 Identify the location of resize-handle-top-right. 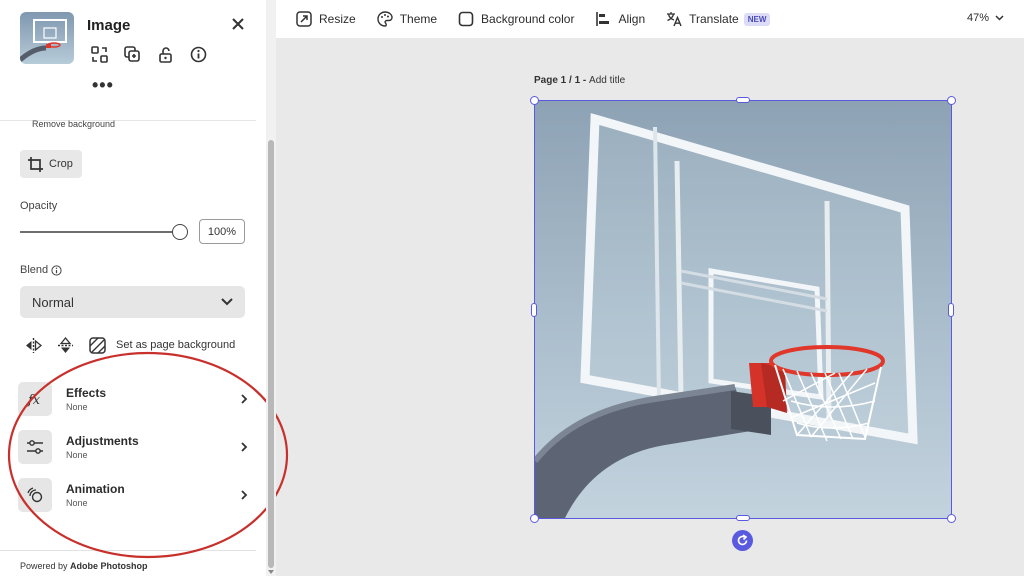
(951, 100).